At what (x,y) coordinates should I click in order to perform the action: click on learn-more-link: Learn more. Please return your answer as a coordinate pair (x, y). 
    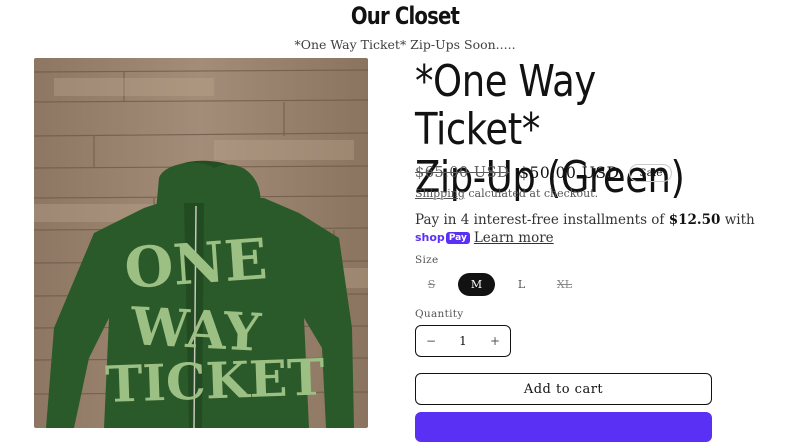
    Looking at the image, I should click on (514, 238).